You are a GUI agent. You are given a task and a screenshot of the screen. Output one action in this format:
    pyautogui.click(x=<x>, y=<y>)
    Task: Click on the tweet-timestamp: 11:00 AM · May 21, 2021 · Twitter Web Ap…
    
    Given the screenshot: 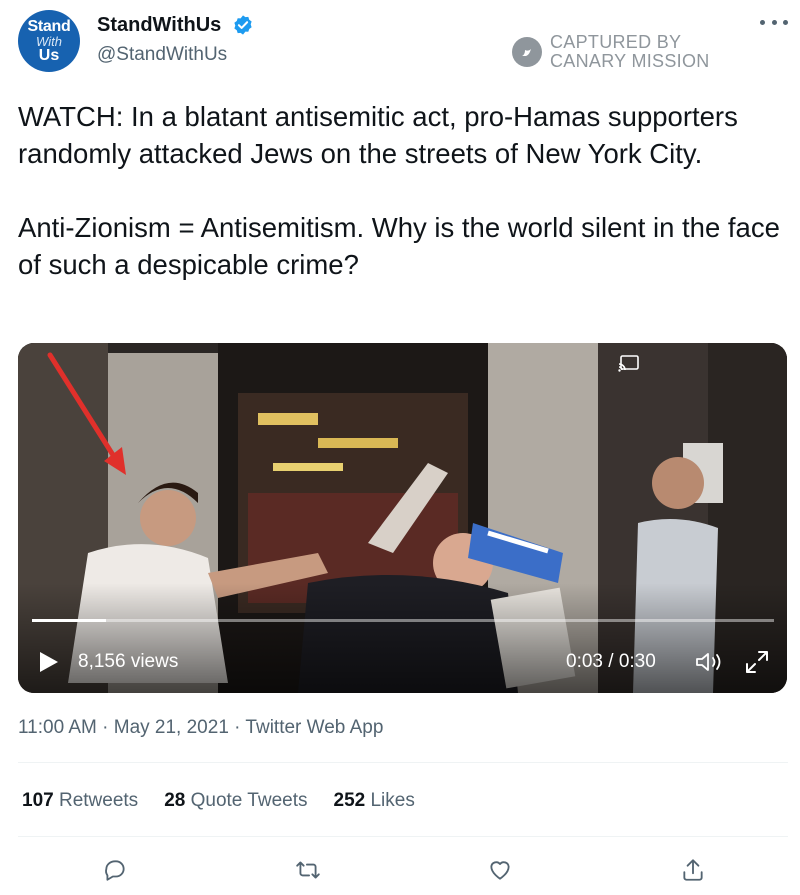 What is the action you would take?
    pyautogui.click(x=200, y=728)
    